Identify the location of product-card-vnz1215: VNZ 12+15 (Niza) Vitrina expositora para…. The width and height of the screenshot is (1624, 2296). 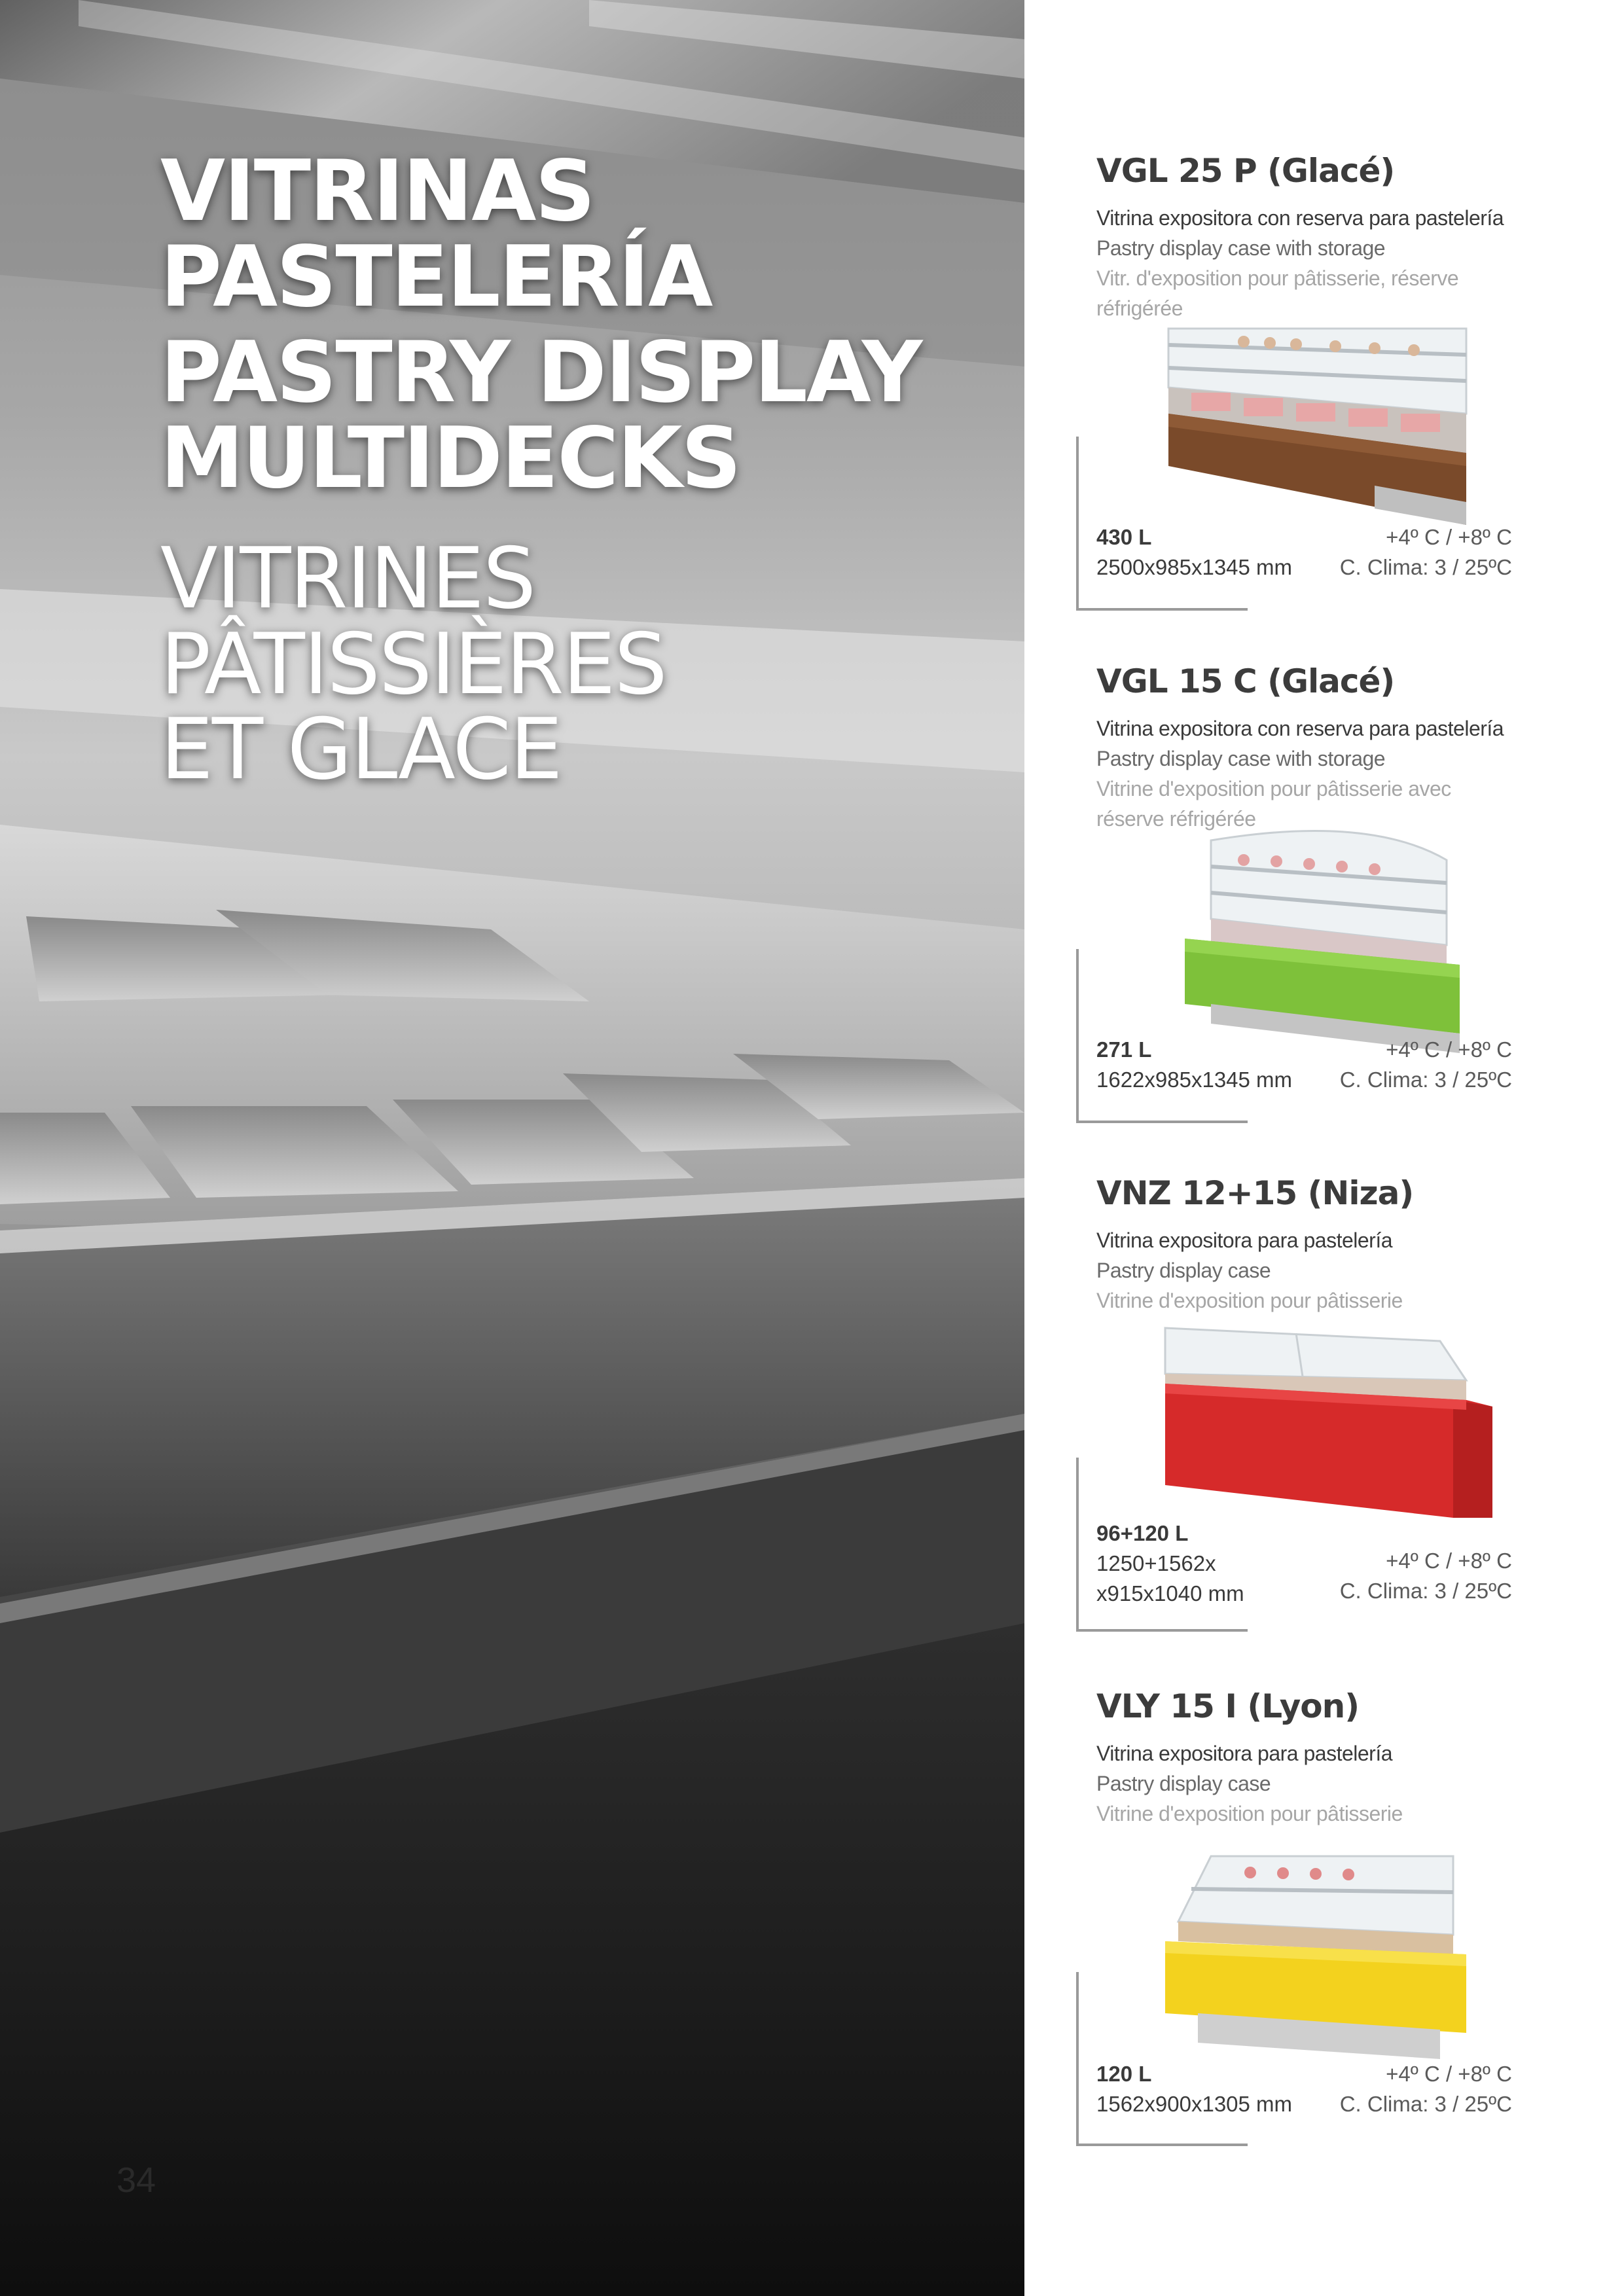
(1303, 1409).